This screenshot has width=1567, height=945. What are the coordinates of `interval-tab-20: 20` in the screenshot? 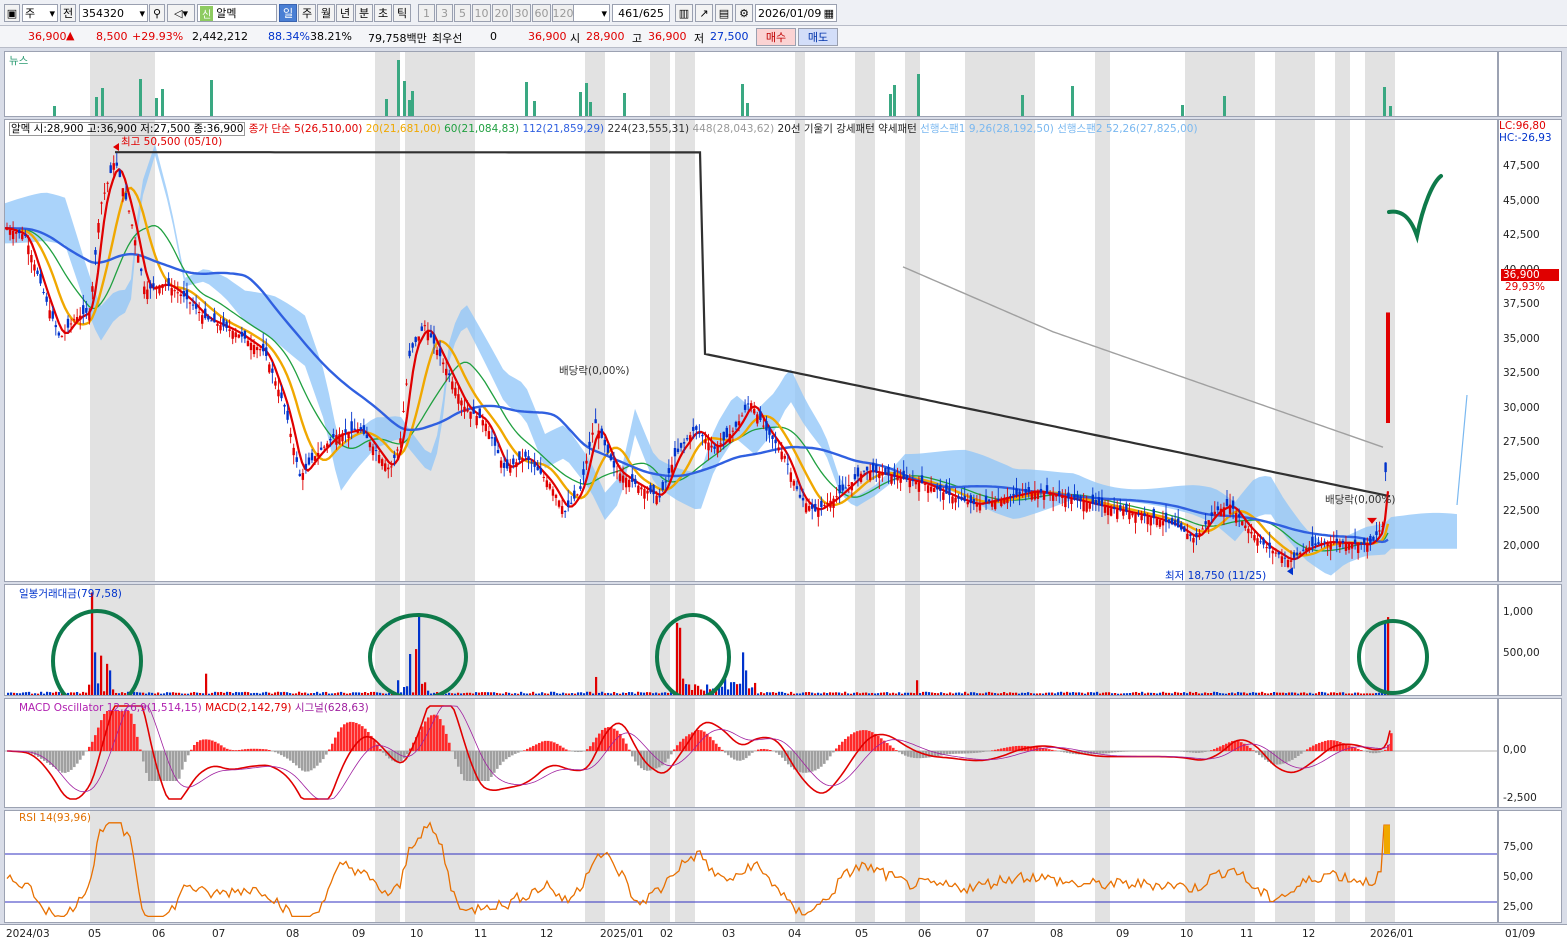 It's located at (501, 13).